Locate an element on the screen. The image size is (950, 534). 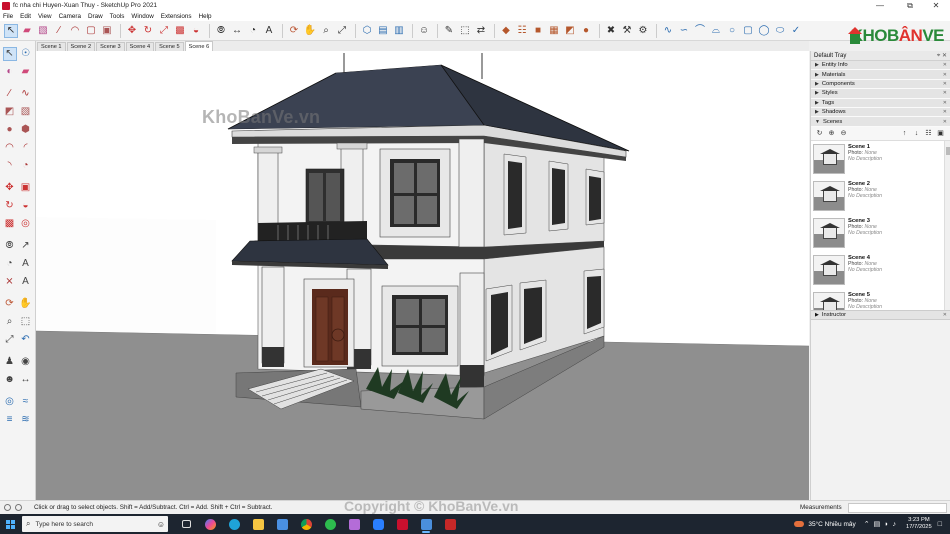
offset-icon: ◎ is located at coordinates (26, 224).